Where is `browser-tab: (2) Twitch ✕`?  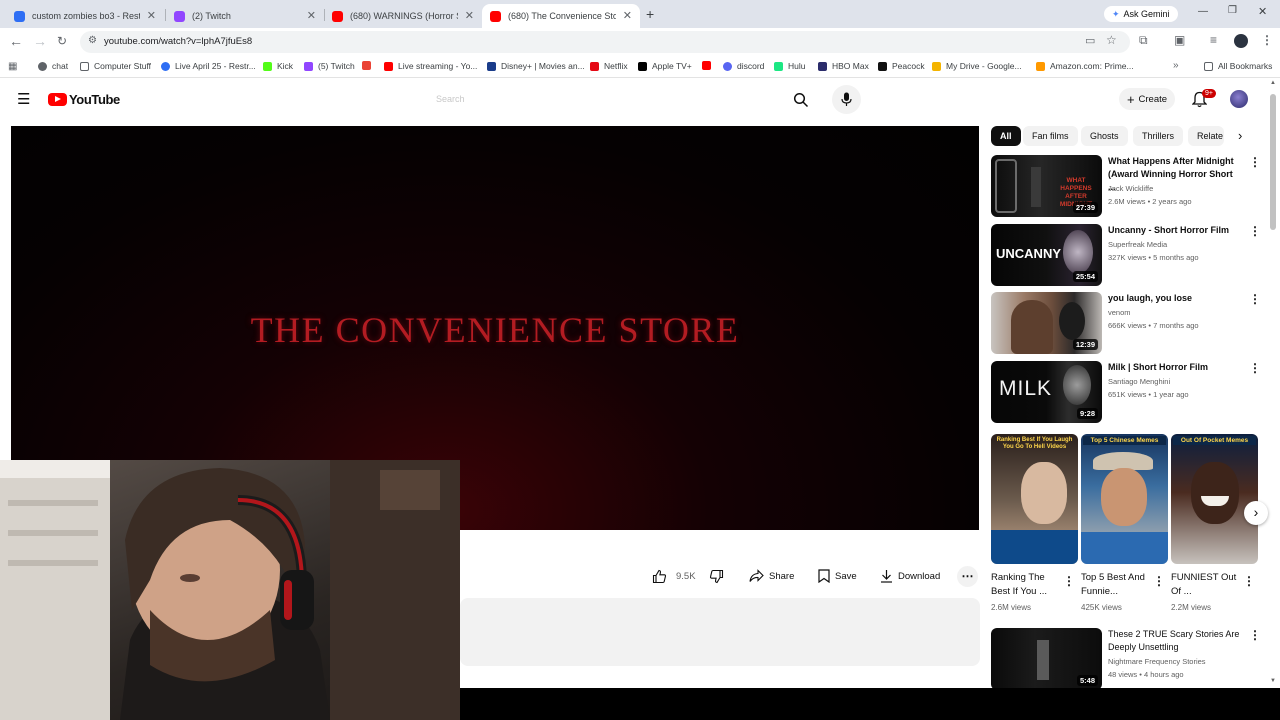
browser-tab: (2) Twitch ✕ is located at coordinates (245, 16).